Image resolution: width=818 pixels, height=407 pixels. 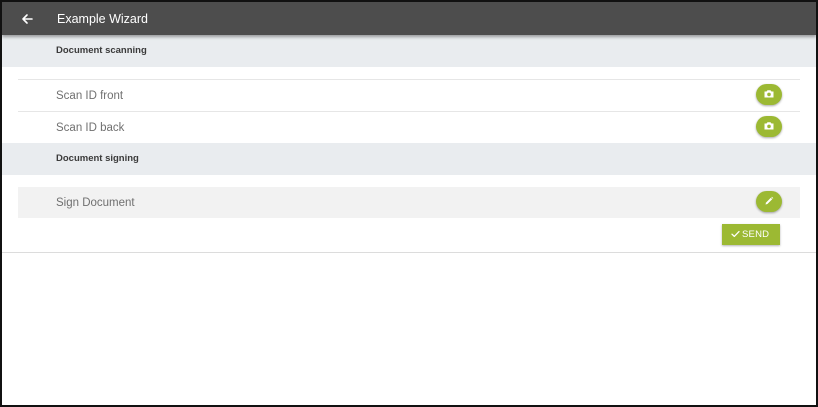 I want to click on send-button-label: SEND, so click(x=756, y=234).